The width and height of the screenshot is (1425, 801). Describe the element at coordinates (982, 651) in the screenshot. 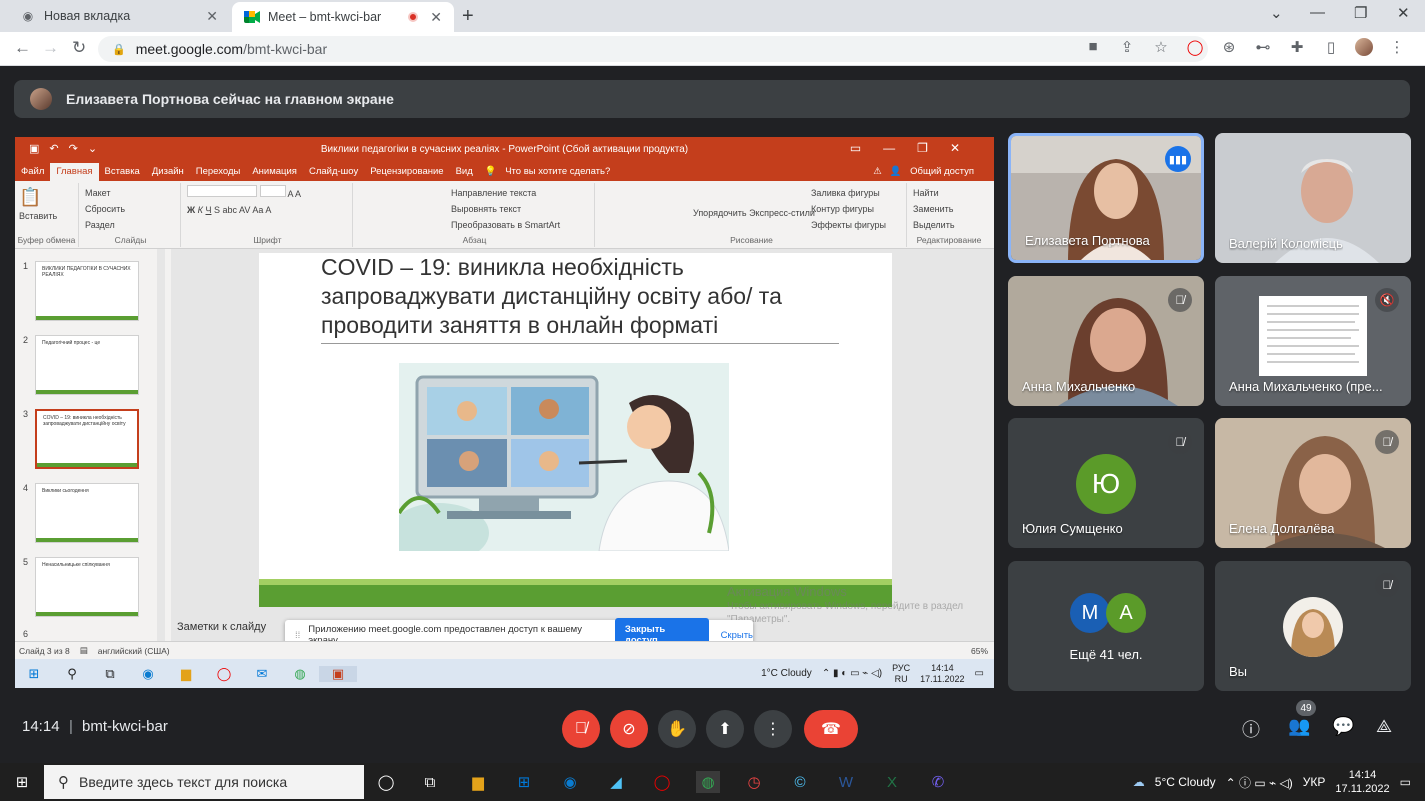

I see `zoom-level: 65%` at that location.